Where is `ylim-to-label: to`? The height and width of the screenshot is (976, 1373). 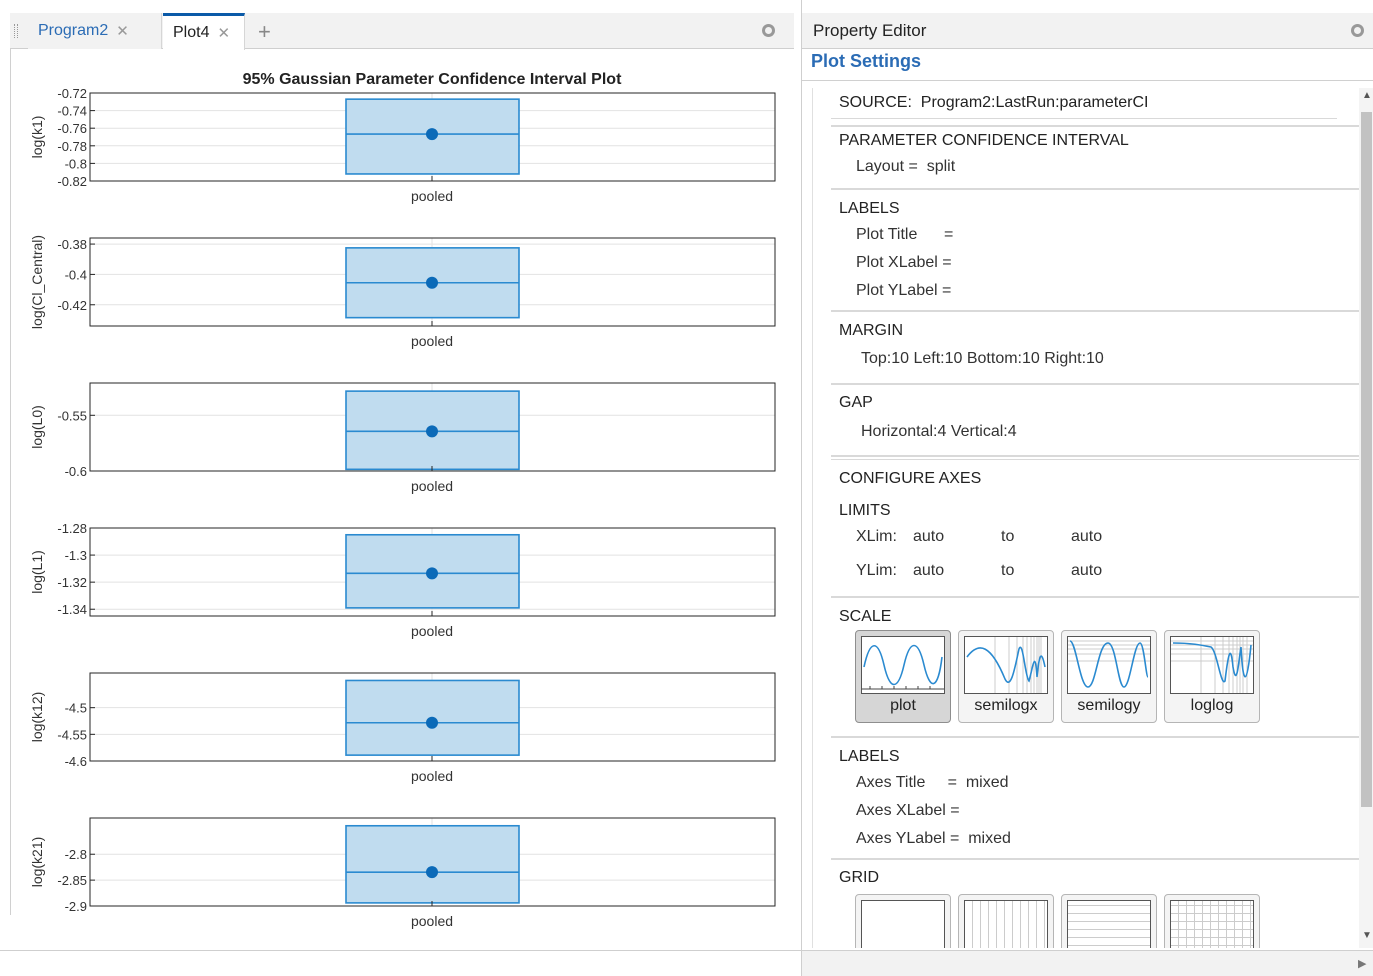
ylim-to-label: to is located at coordinates (1008, 570).